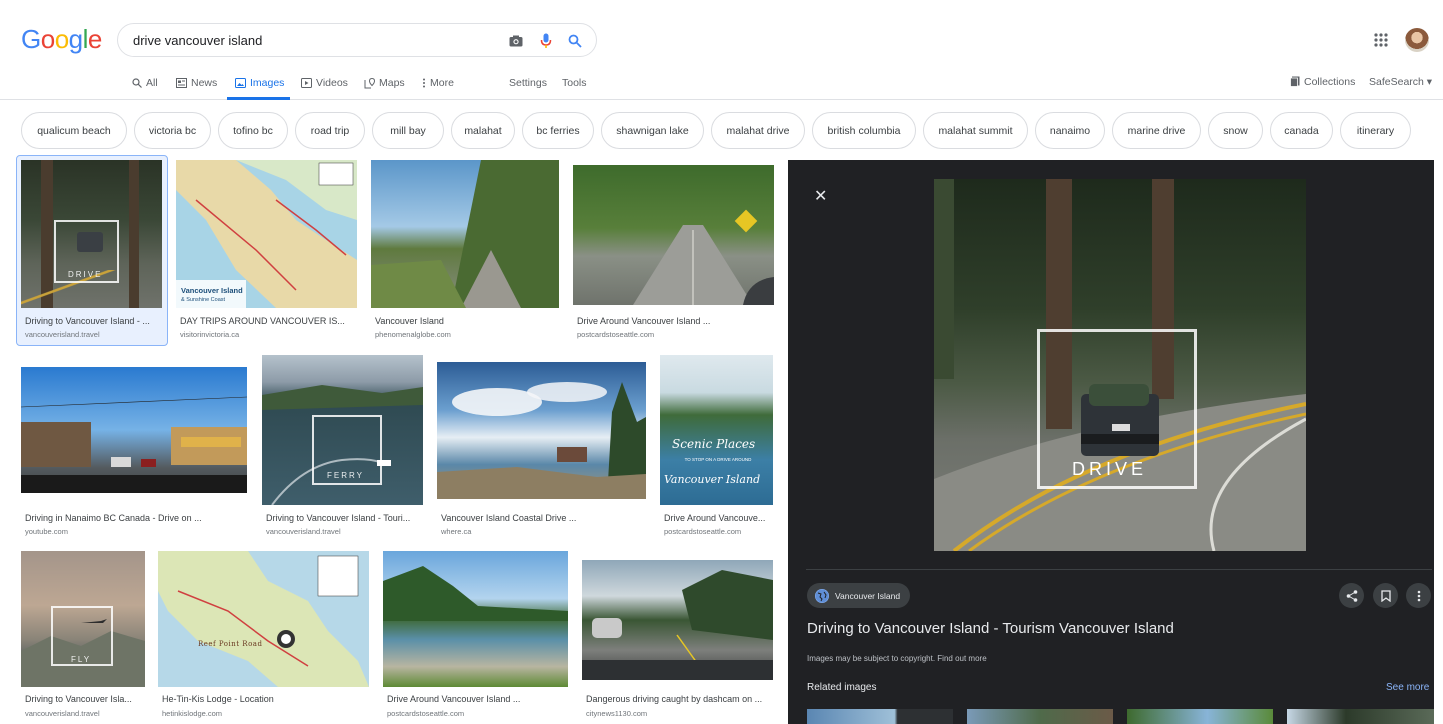 The height and width of the screenshot is (724, 1443). Describe the element at coordinates (859, 595) in the screenshot. I see `source-chip: Vancouver Island` at that location.